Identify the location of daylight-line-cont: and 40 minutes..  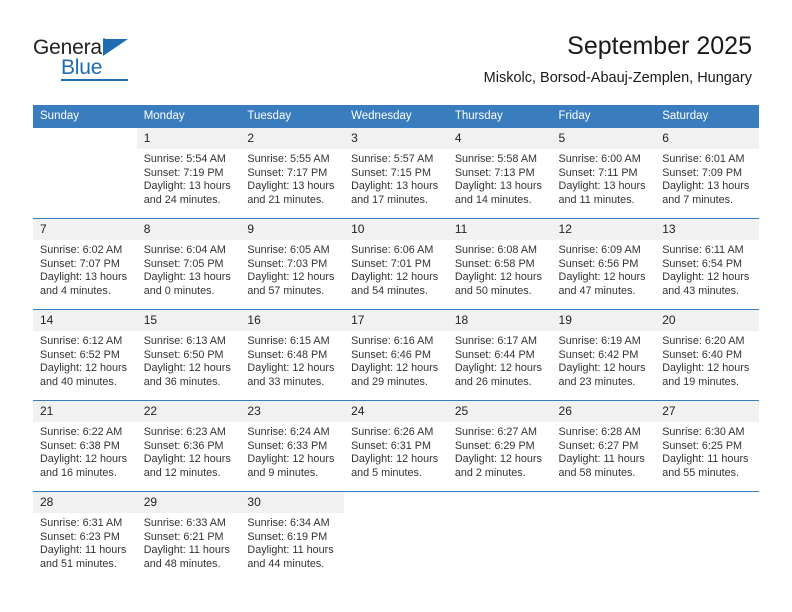
(78, 381).